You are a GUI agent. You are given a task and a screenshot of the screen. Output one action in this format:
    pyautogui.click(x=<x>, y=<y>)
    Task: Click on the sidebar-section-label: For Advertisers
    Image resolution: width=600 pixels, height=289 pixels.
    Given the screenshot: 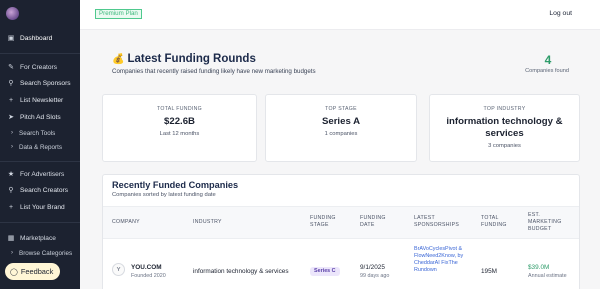 What is the action you would take?
    pyautogui.click(x=42, y=174)
    